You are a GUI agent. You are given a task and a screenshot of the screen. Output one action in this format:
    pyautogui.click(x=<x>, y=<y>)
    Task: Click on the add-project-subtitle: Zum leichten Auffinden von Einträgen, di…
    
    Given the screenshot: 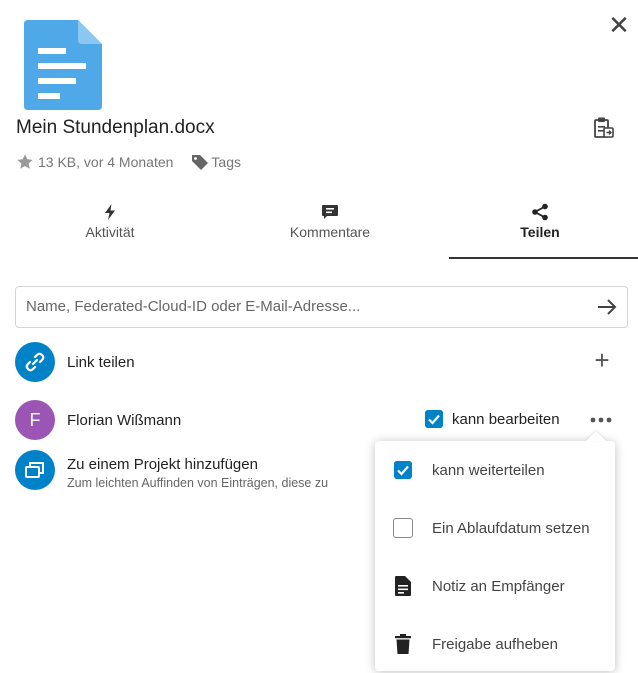 What is the action you would take?
    pyautogui.click(x=198, y=483)
    